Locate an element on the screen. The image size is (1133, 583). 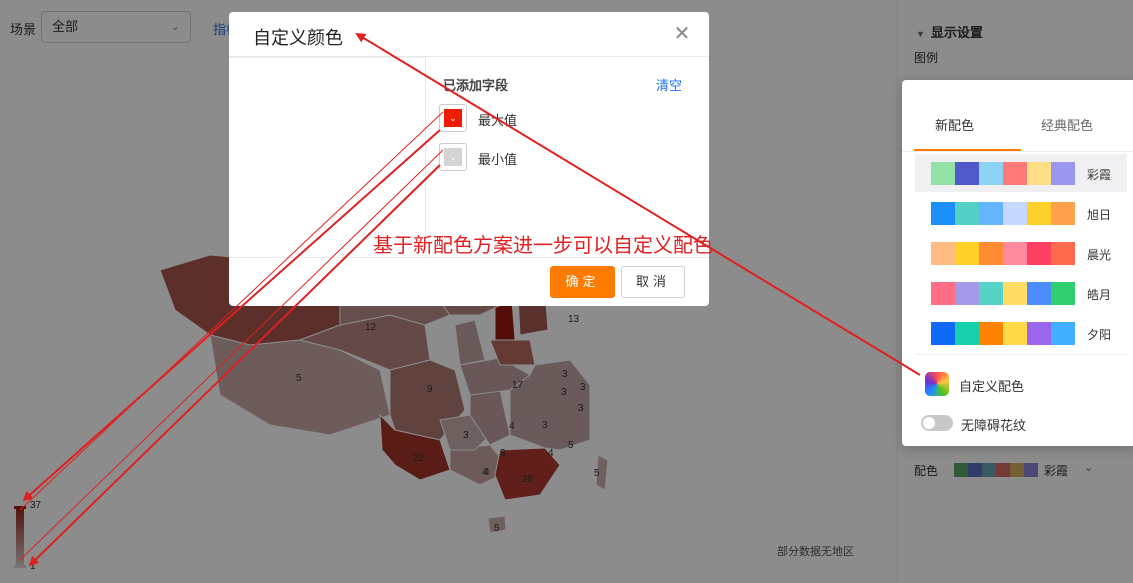
accessibility-pattern-label: 无障碍花纹 is located at coordinates (994, 425).